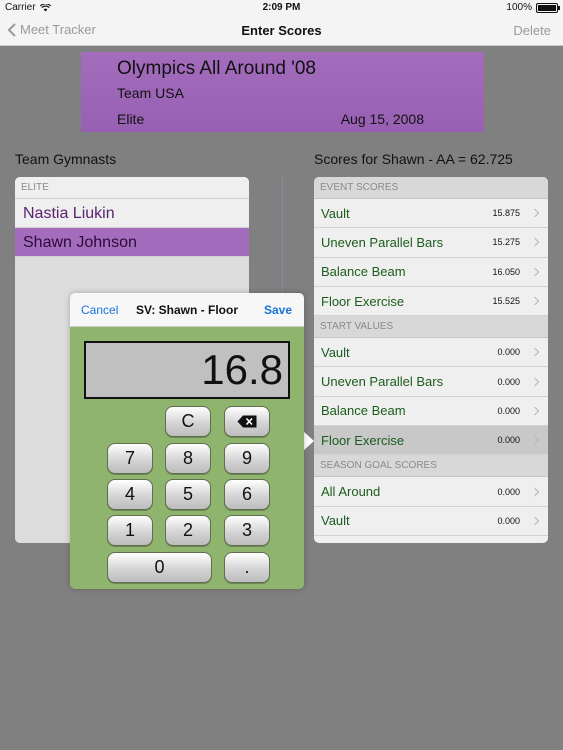 This screenshot has height=750, width=563. Describe the element at coordinates (431, 353) in the screenshot. I see `start-row-vault: Vault 0.000` at that location.